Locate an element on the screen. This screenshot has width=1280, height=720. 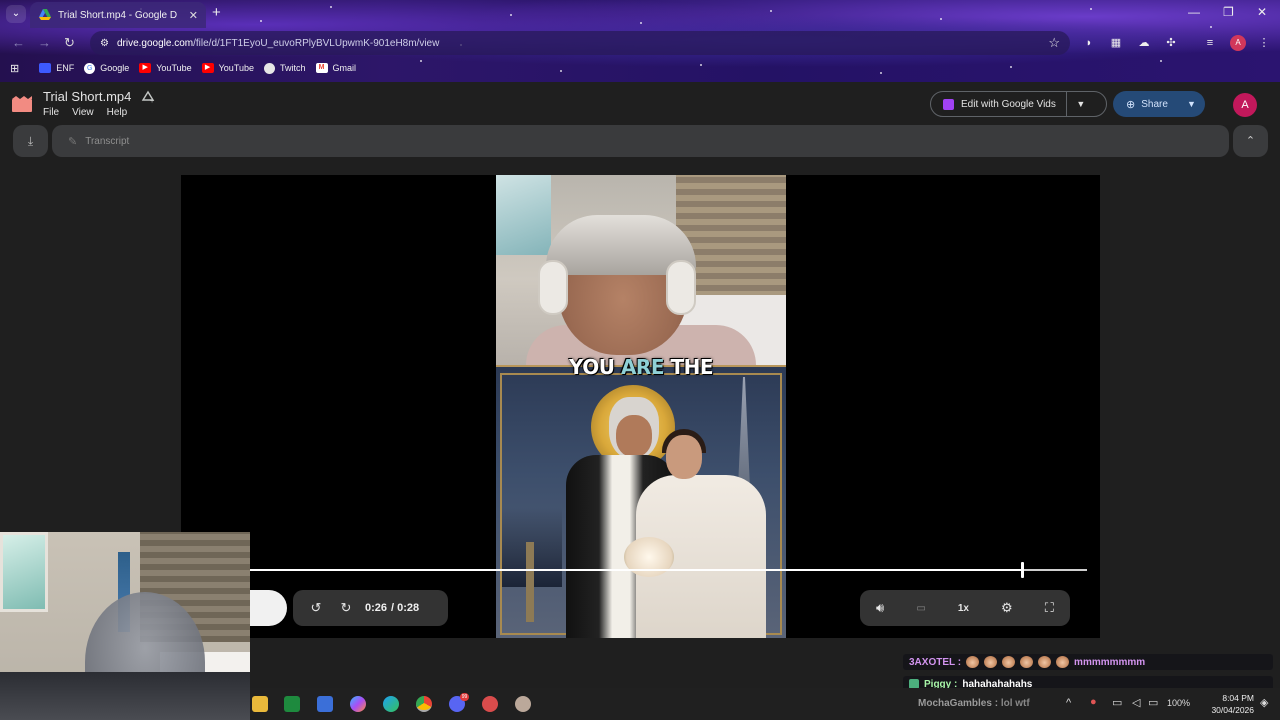
vids-dropdown-icon: ▼ is located at coordinates (1081, 104).